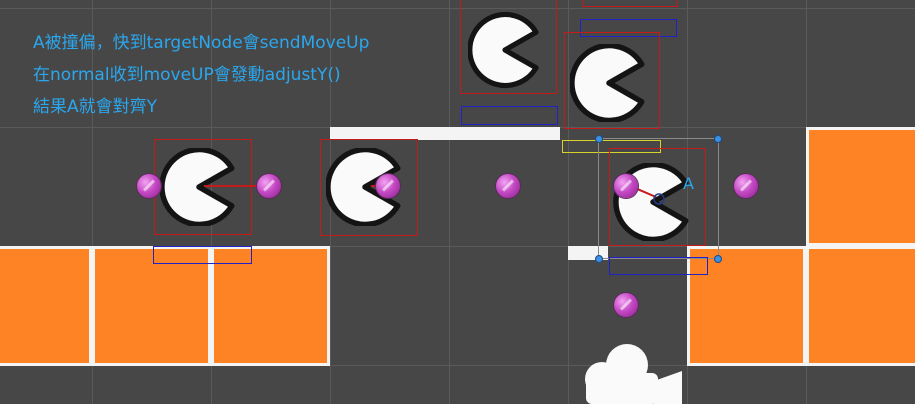 The image size is (915, 404). I want to click on annotation-line-1: A被撞偏，快到targetNode會sendMoveUp, so click(201, 43).